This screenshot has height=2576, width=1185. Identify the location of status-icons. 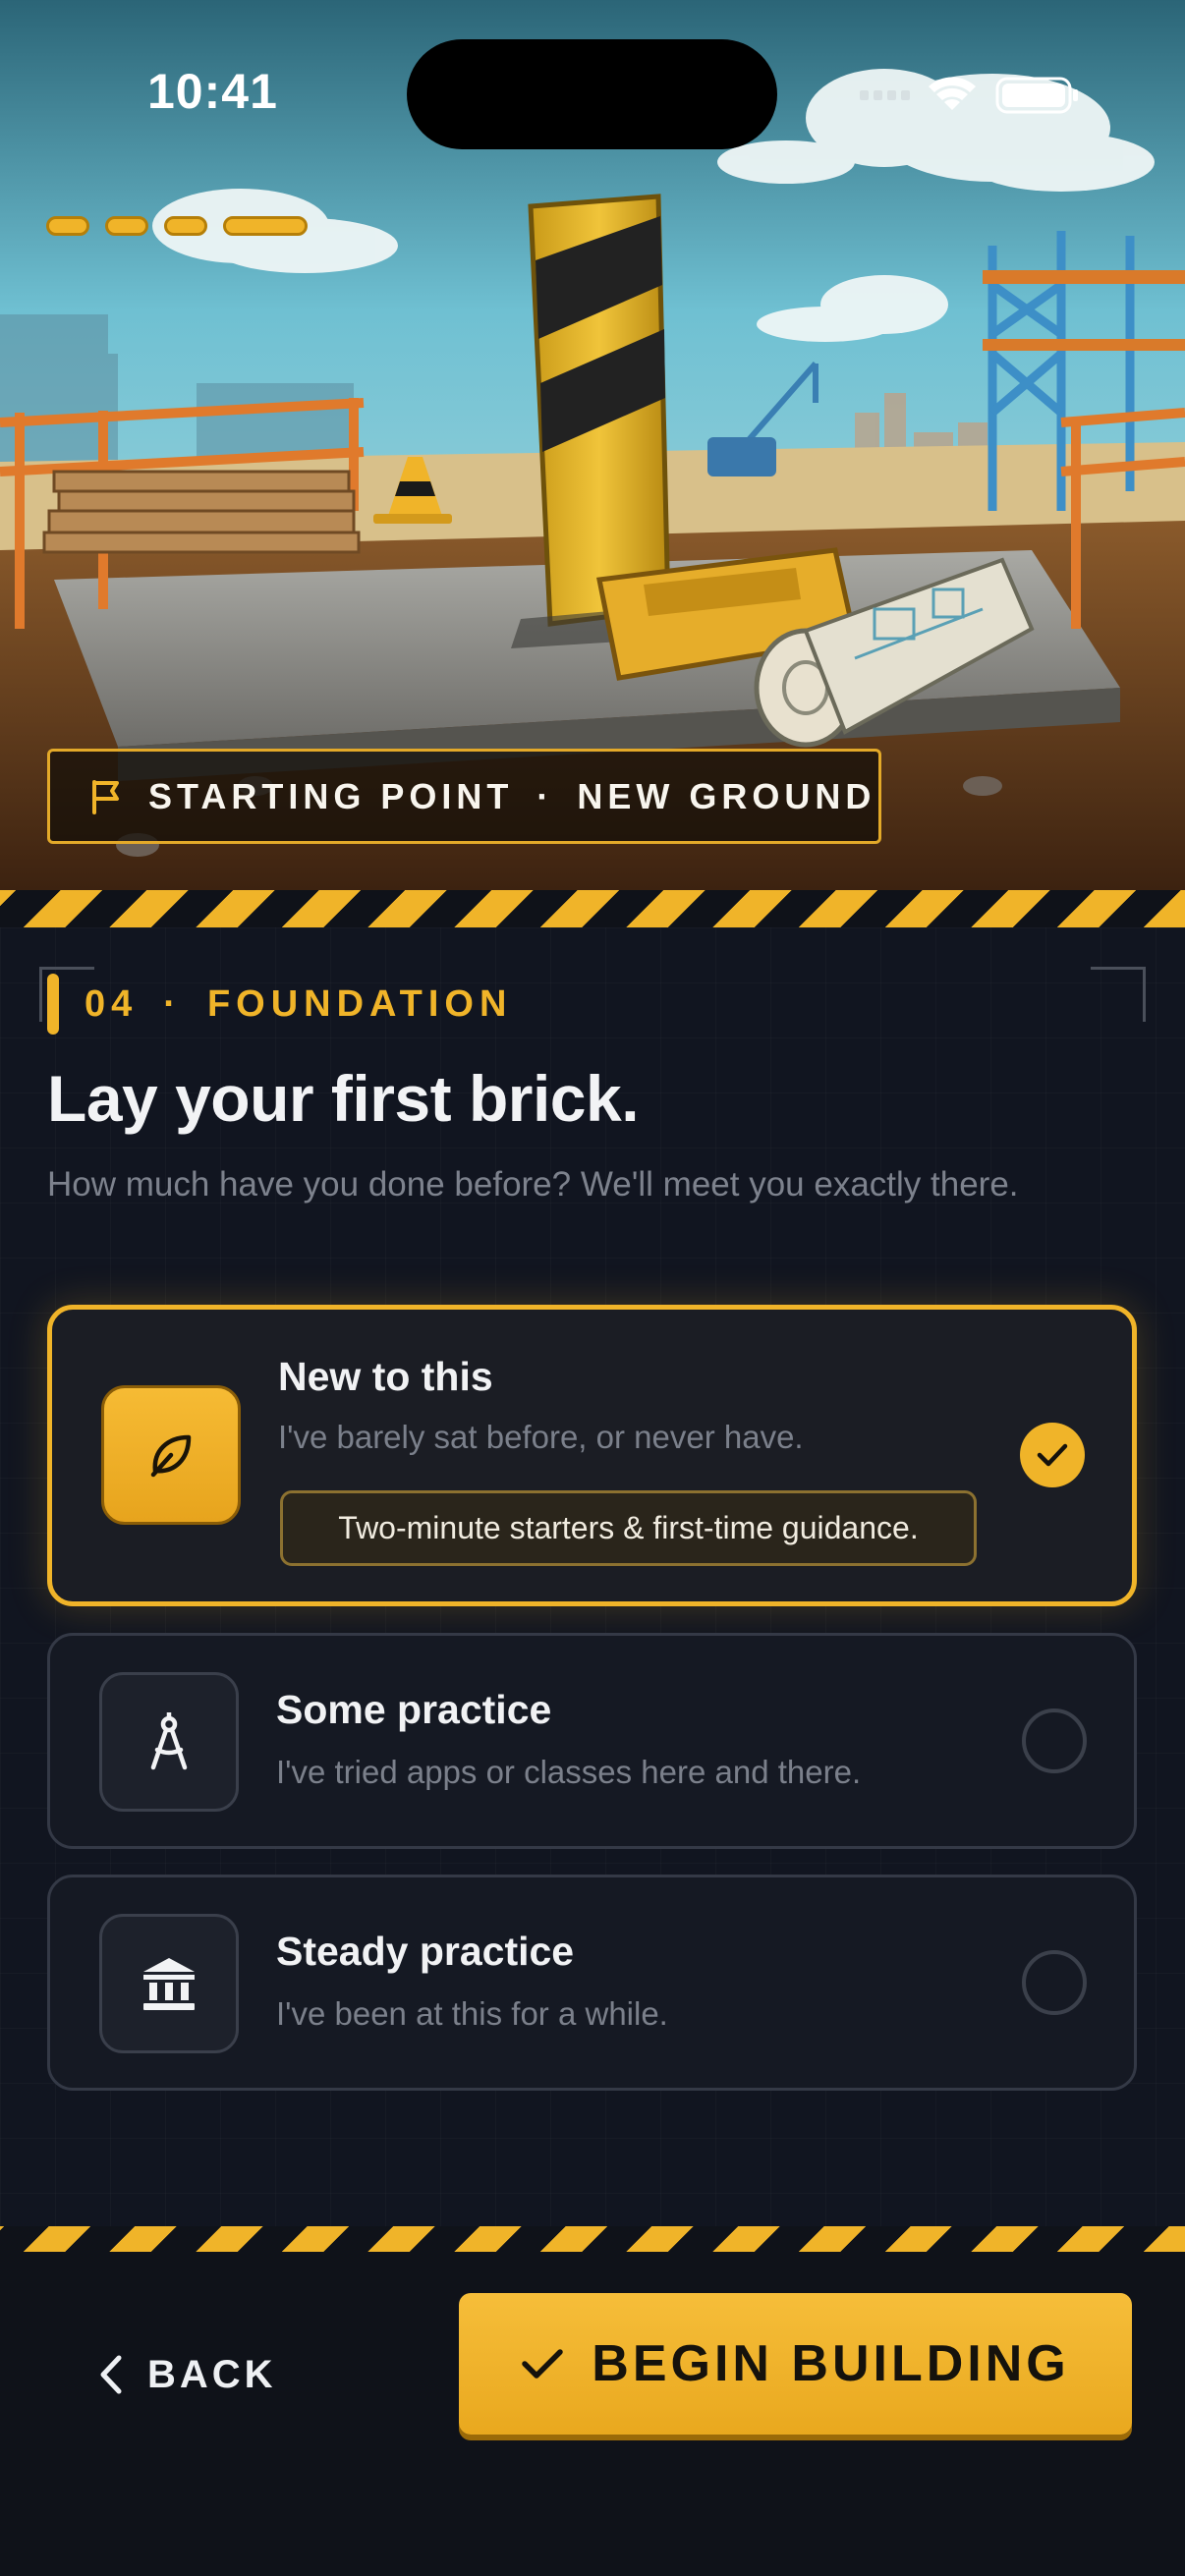
(969, 95).